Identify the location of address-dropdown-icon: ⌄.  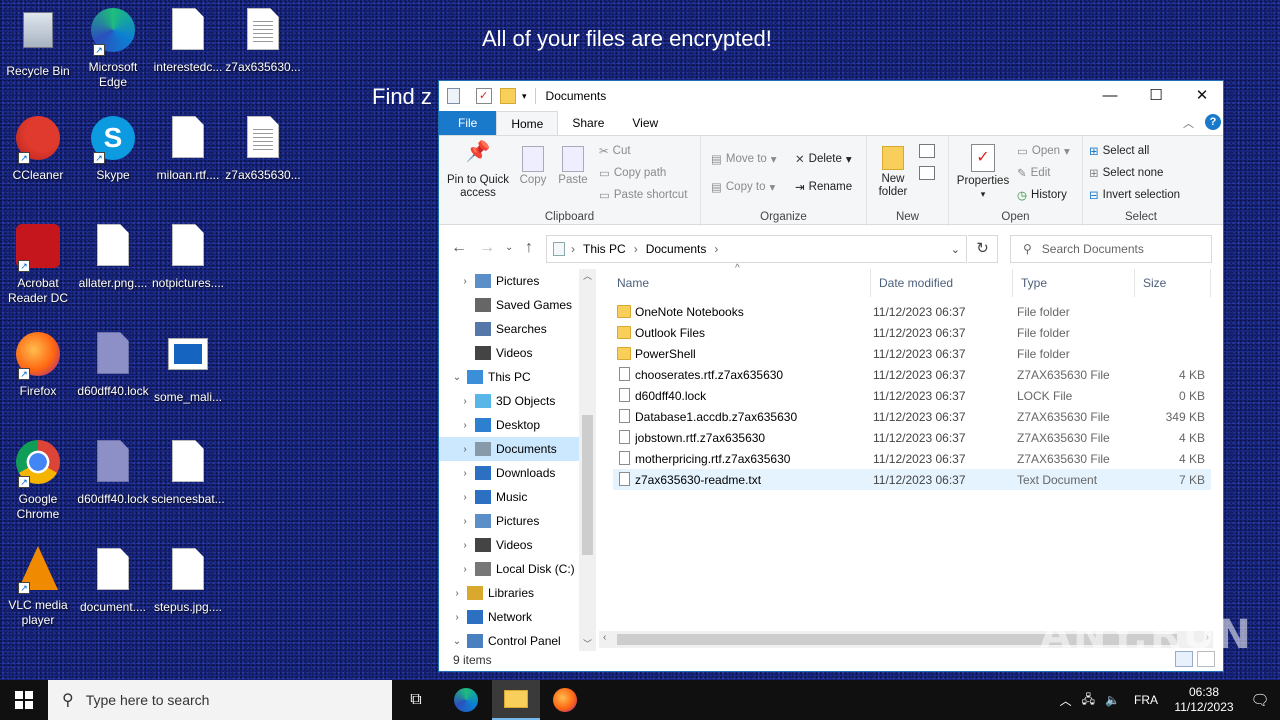
(955, 249).